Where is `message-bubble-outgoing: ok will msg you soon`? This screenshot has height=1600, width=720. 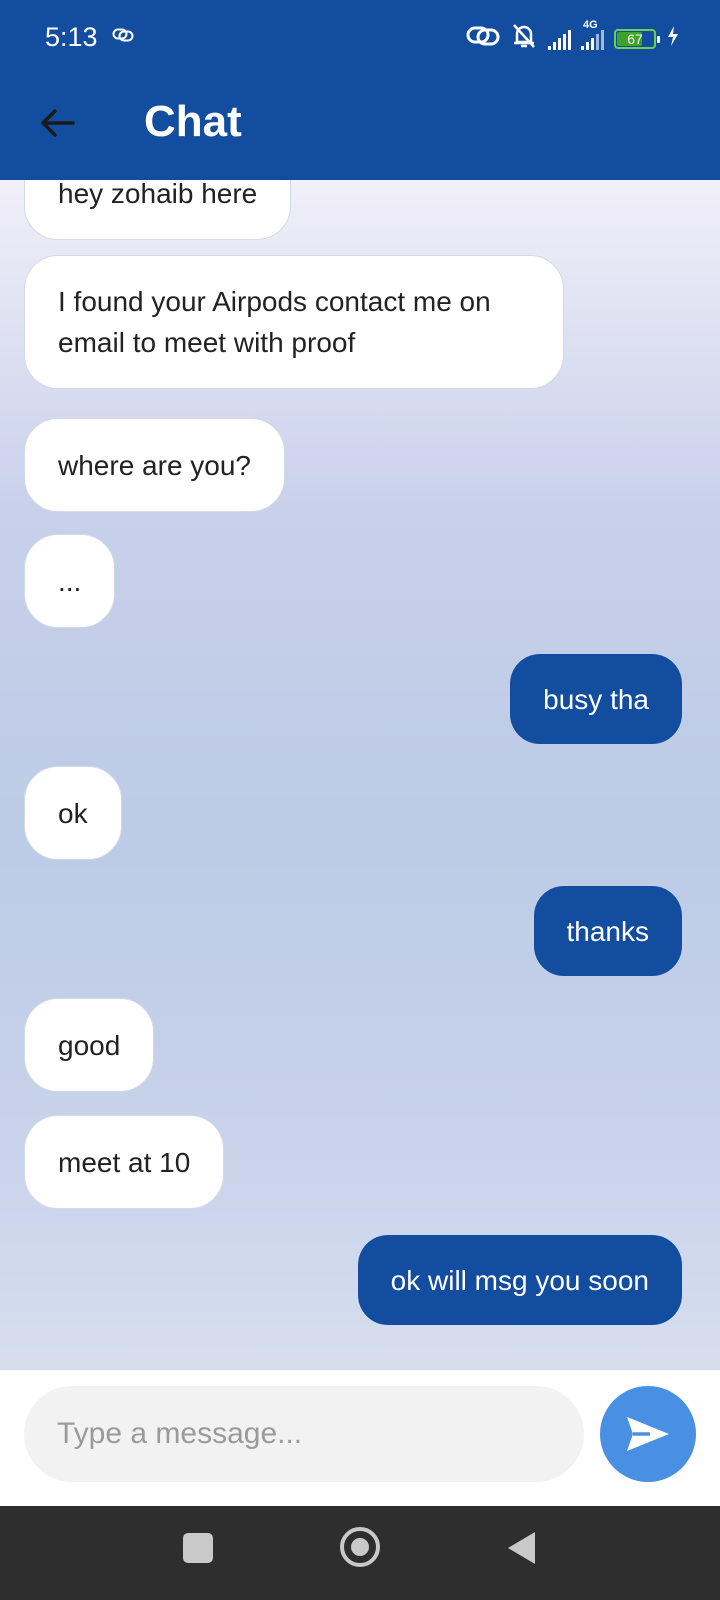
message-bubble-outgoing: ok will msg you soon is located at coordinates (519, 1280).